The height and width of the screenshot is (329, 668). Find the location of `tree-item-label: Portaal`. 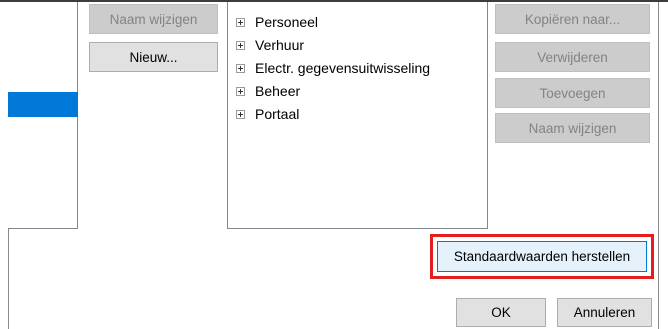

tree-item-label: Portaal is located at coordinates (277, 114).